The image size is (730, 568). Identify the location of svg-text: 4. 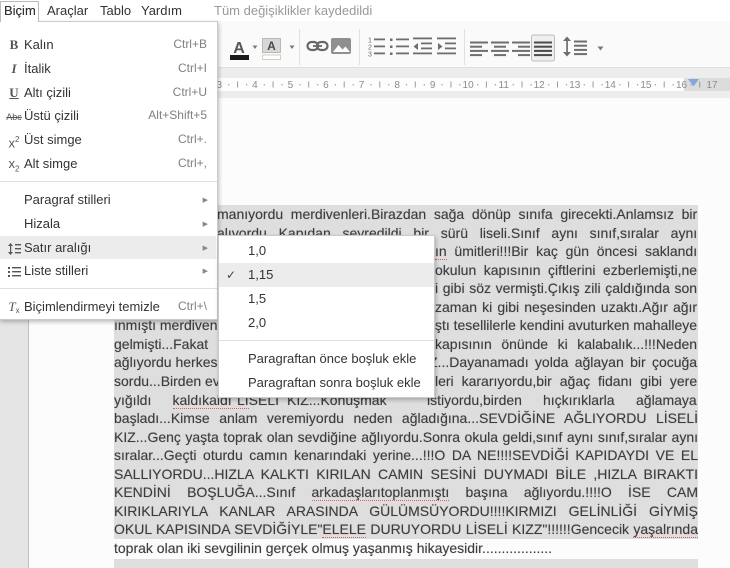
(255, 85).